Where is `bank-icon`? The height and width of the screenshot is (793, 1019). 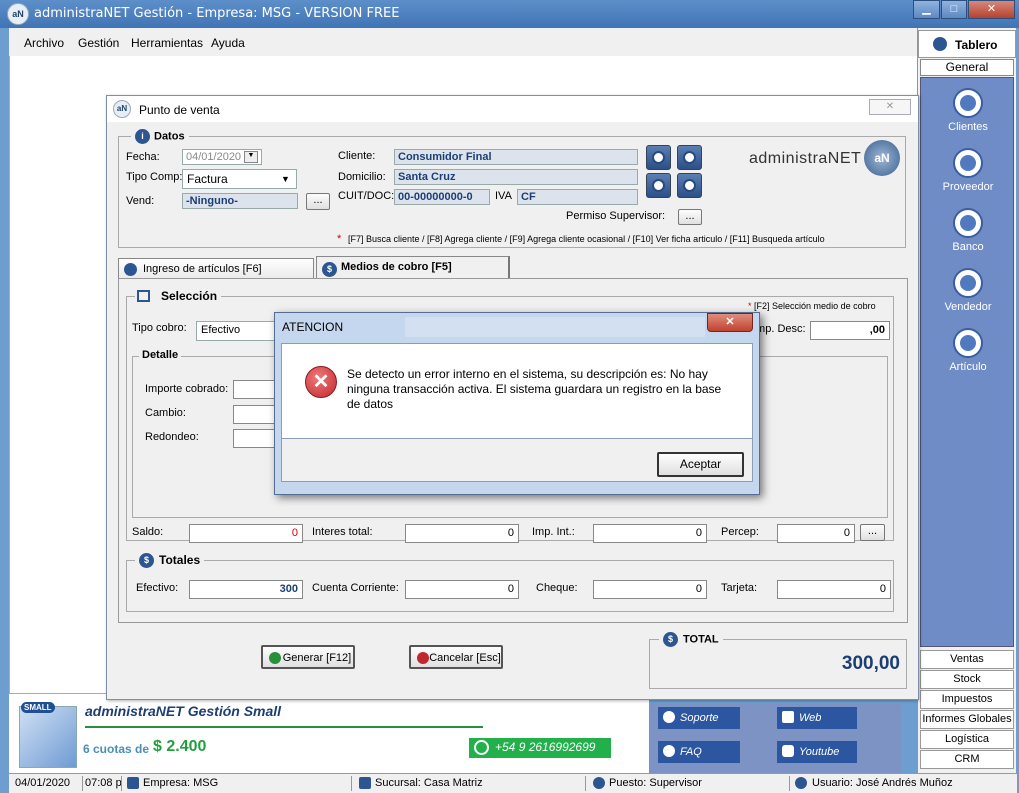 bank-icon is located at coordinates (968, 223).